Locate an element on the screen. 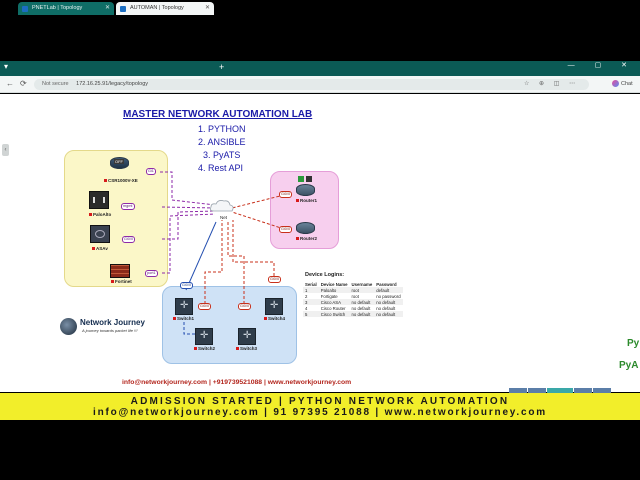  link-csr-net is located at coordinates (188, 188).